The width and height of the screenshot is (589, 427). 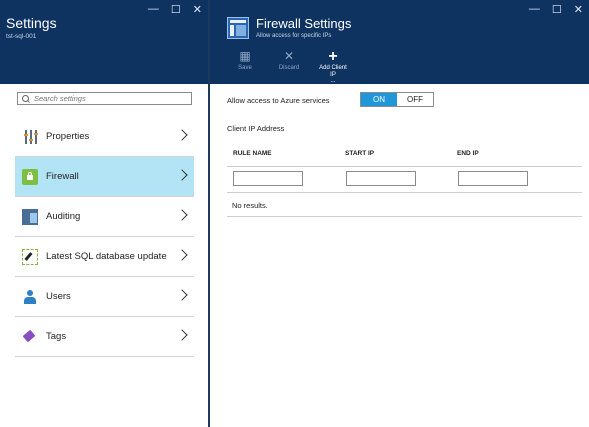 What do you see at coordinates (404, 205) in the screenshot?
I see `empty-state-row: No results.` at bounding box center [404, 205].